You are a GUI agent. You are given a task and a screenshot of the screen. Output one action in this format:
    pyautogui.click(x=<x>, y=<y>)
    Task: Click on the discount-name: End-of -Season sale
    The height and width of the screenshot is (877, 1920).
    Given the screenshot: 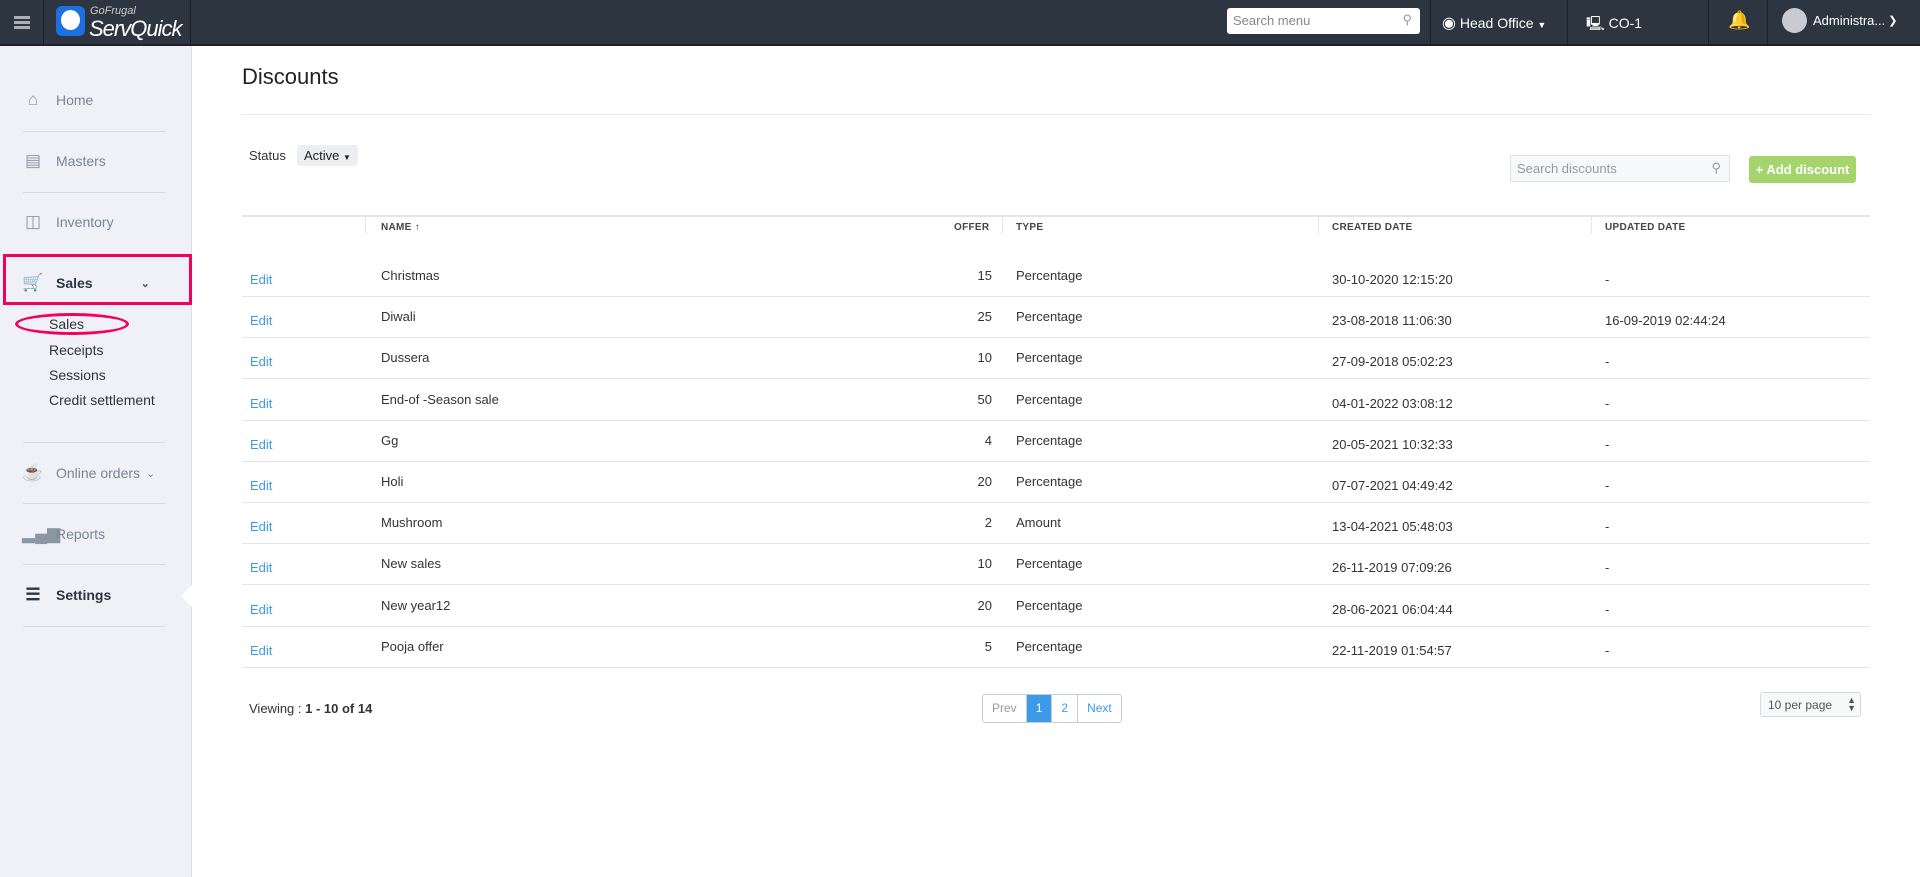 What is the action you would take?
    pyautogui.click(x=440, y=399)
    